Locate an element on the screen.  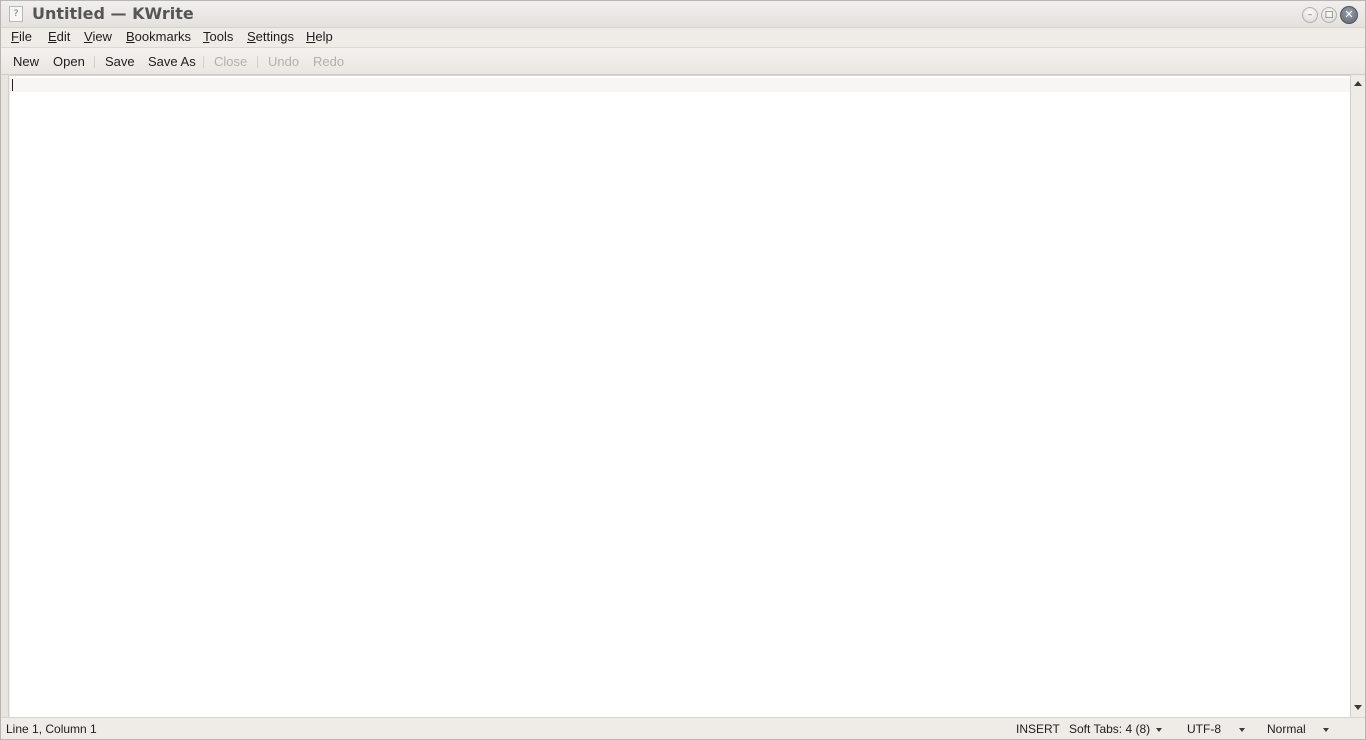
main-toolbar: New Open Save Save As Close Undo Redo is located at coordinates (683, 61).